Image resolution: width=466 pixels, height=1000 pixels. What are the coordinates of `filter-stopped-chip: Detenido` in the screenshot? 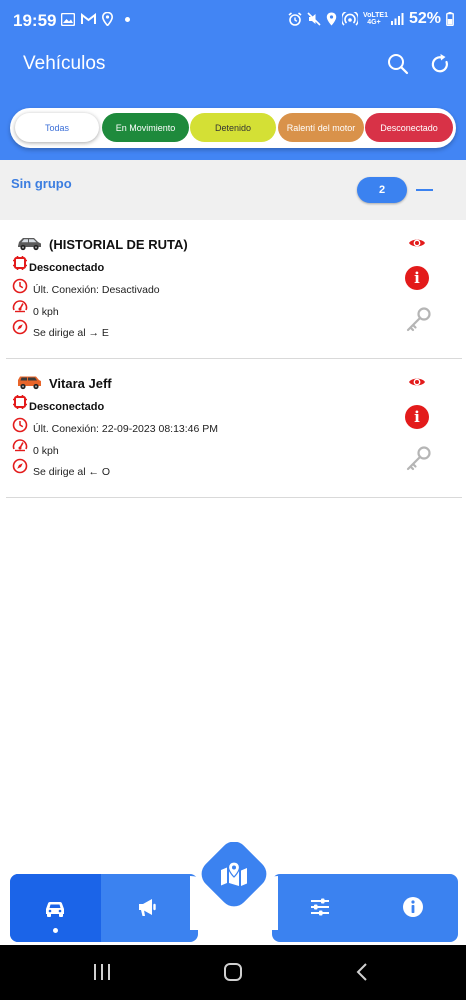 It's located at (233, 127).